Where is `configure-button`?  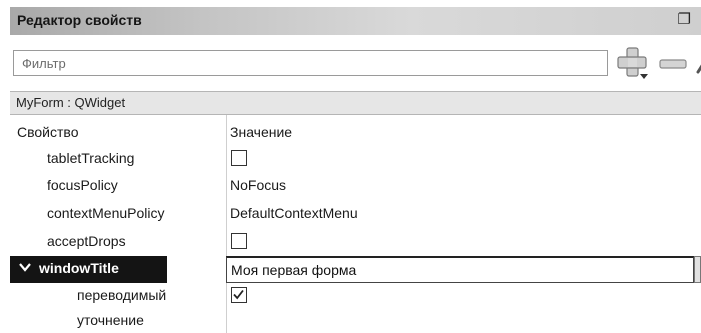
configure-button is located at coordinates (696, 64).